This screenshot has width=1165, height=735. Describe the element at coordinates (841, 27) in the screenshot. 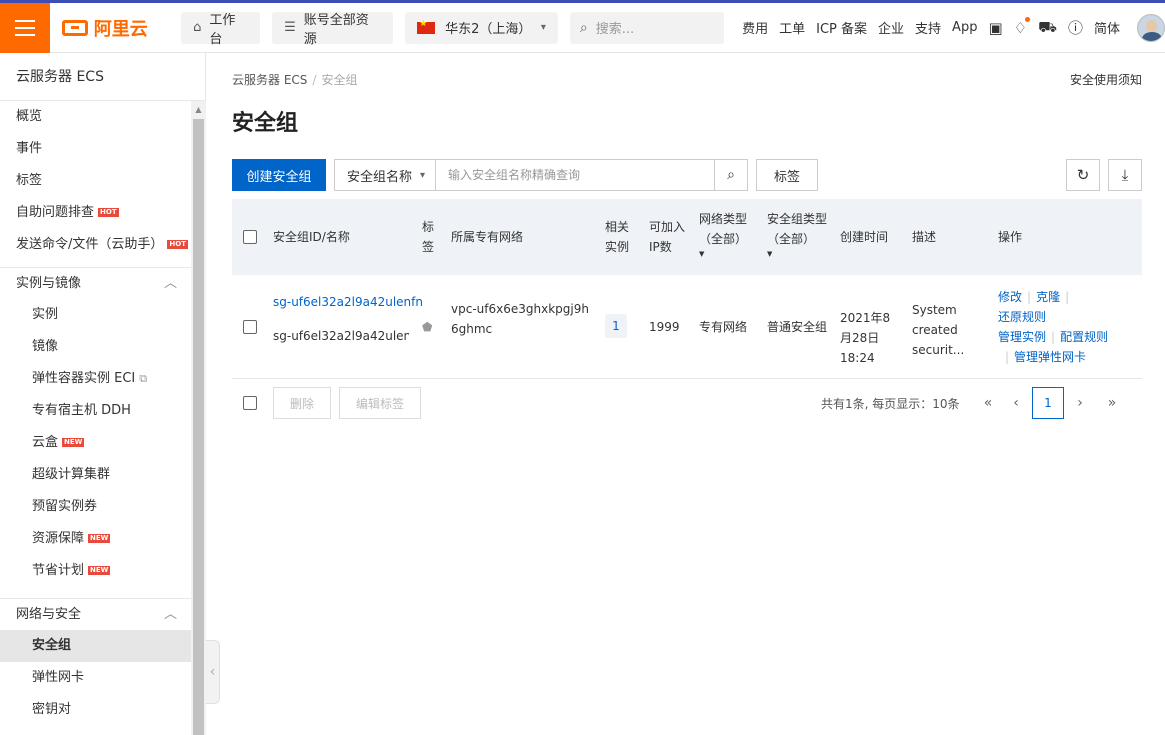

I see `link-icp: ICP 备案` at that location.